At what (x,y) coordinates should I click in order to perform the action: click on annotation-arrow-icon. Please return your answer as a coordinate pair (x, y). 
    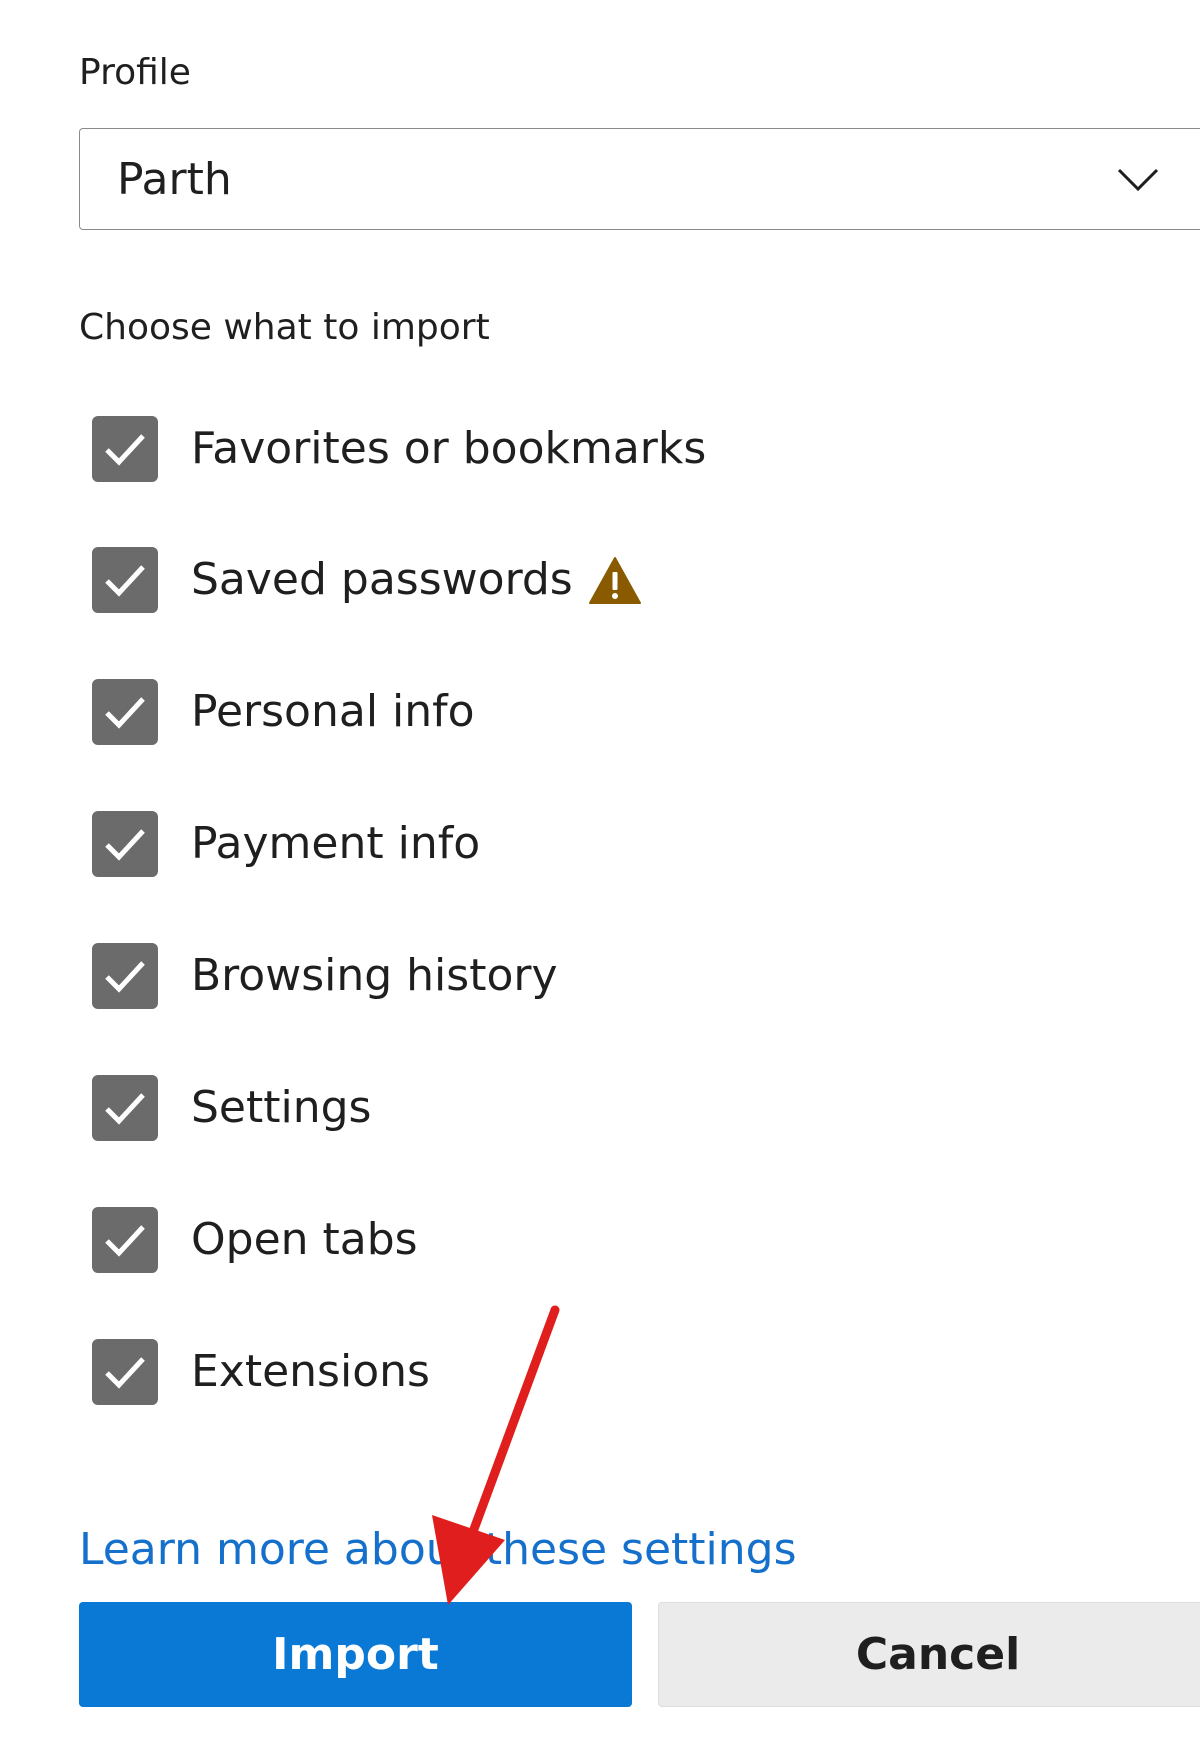
    Looking at the image, I should click on (496, 1455).